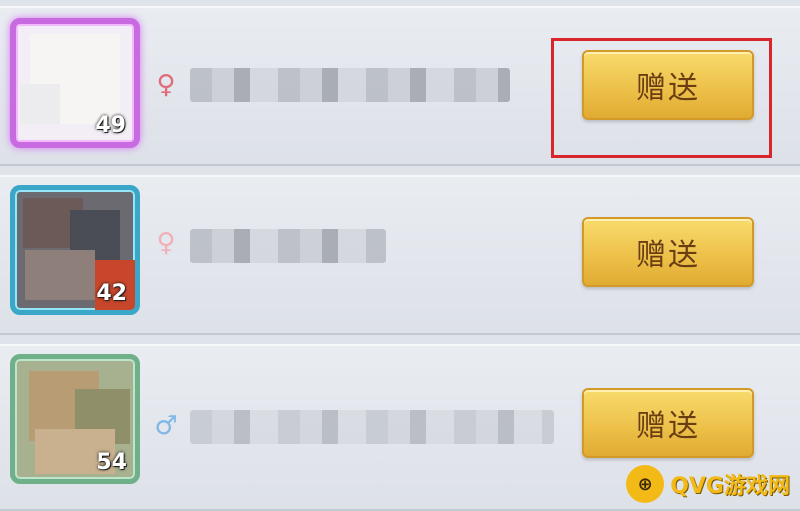  Describe the element at coordinates (111, 293) in the screenshot. I see `level-badge: 42` at that location.